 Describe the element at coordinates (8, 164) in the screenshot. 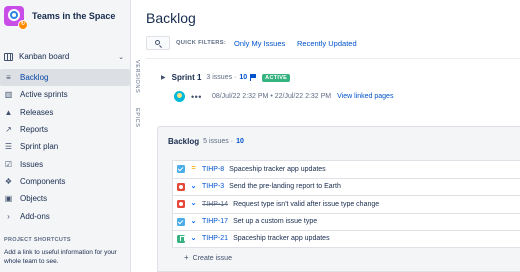

I see `issues-icon: ☑` at that location.